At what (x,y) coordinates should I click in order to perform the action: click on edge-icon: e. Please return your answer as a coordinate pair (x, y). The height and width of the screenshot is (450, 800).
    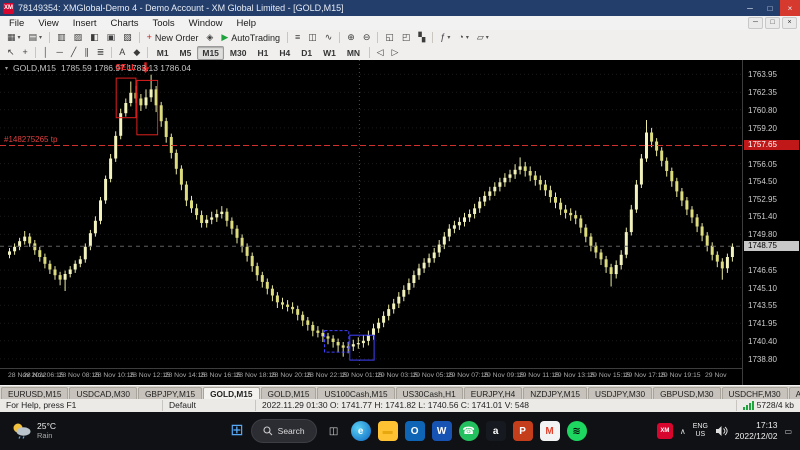
    Looking at the image, I should click on (360, 431).